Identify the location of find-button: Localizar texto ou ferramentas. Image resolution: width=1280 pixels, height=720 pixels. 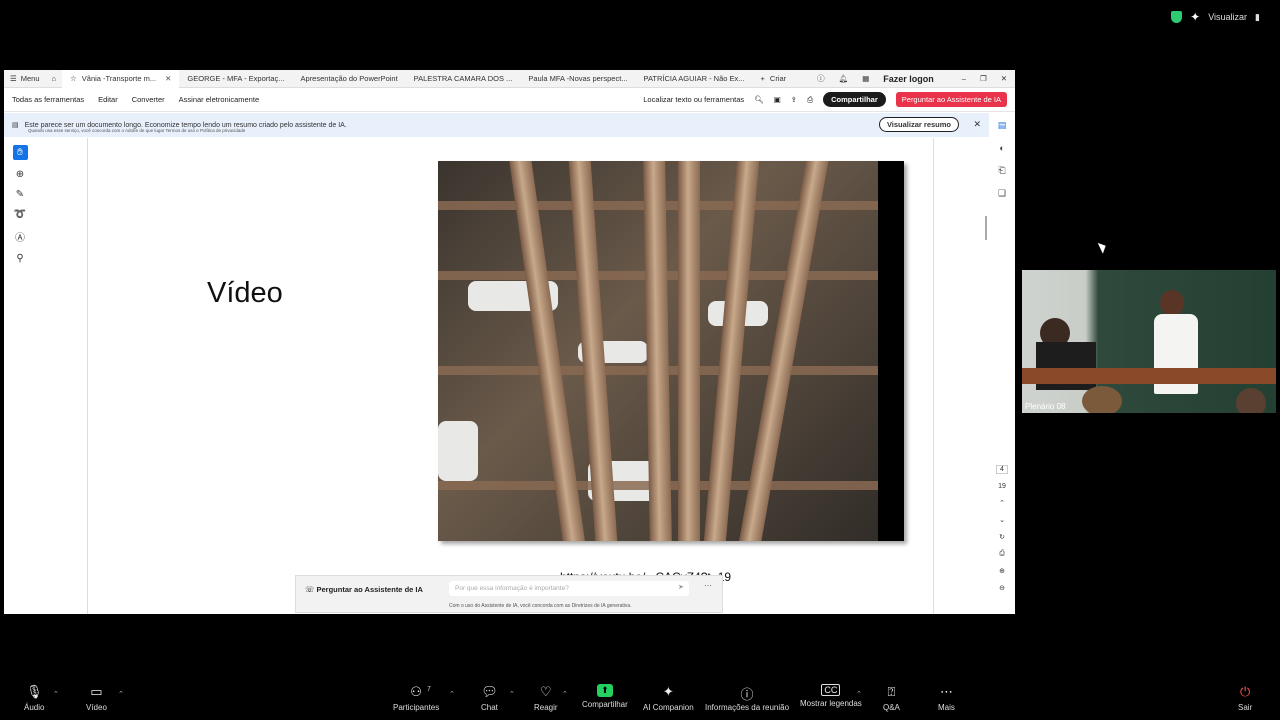
(693, 99).